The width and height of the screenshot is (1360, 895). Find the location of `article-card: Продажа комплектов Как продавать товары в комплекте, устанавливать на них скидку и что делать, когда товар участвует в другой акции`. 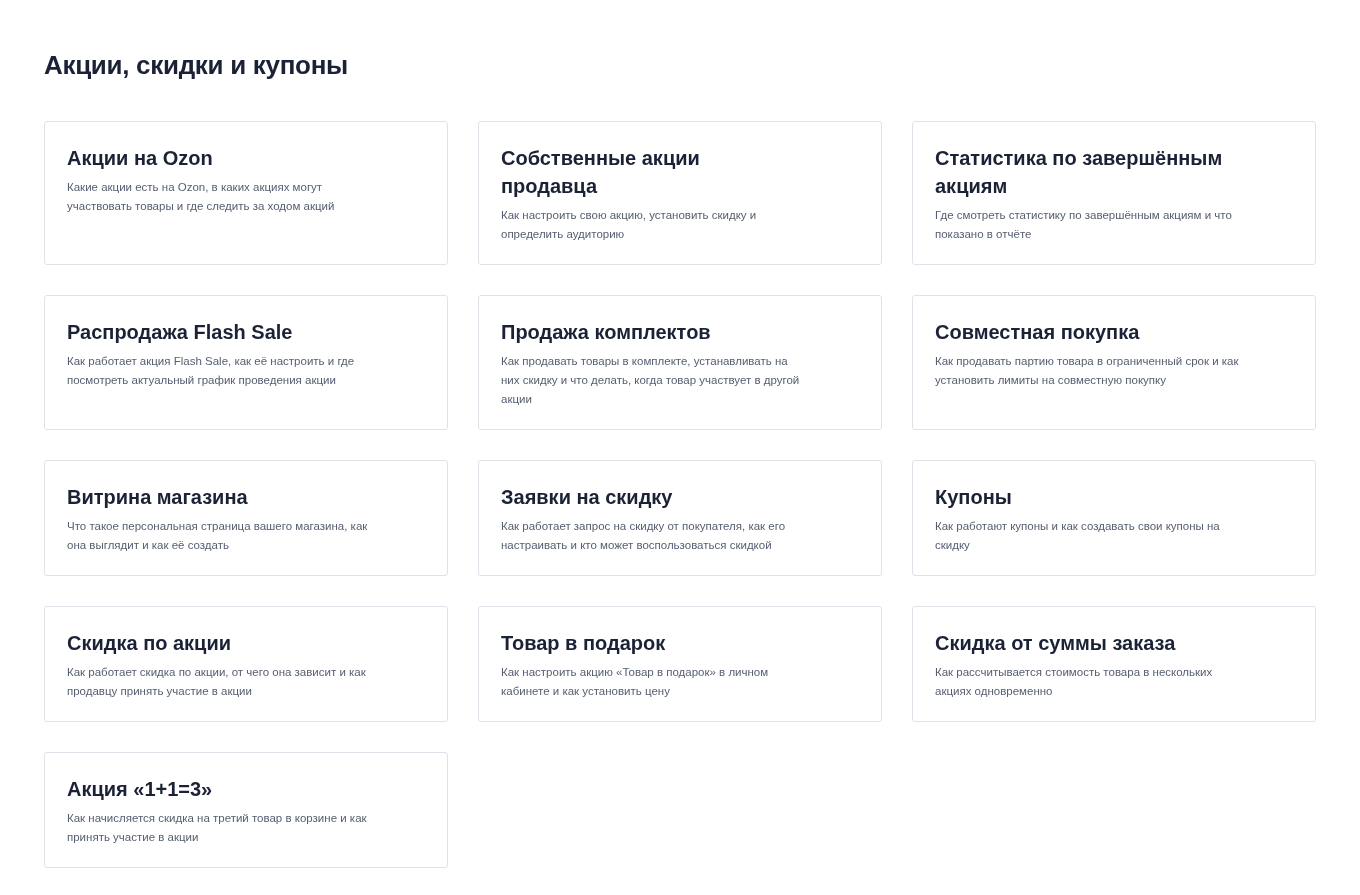

article-card: Продажа комплектов Как продавать товары в комплекте, устанавливать на них скидку и что делать, когда товар участвует в другой акции is located at coordinates (680, 362).